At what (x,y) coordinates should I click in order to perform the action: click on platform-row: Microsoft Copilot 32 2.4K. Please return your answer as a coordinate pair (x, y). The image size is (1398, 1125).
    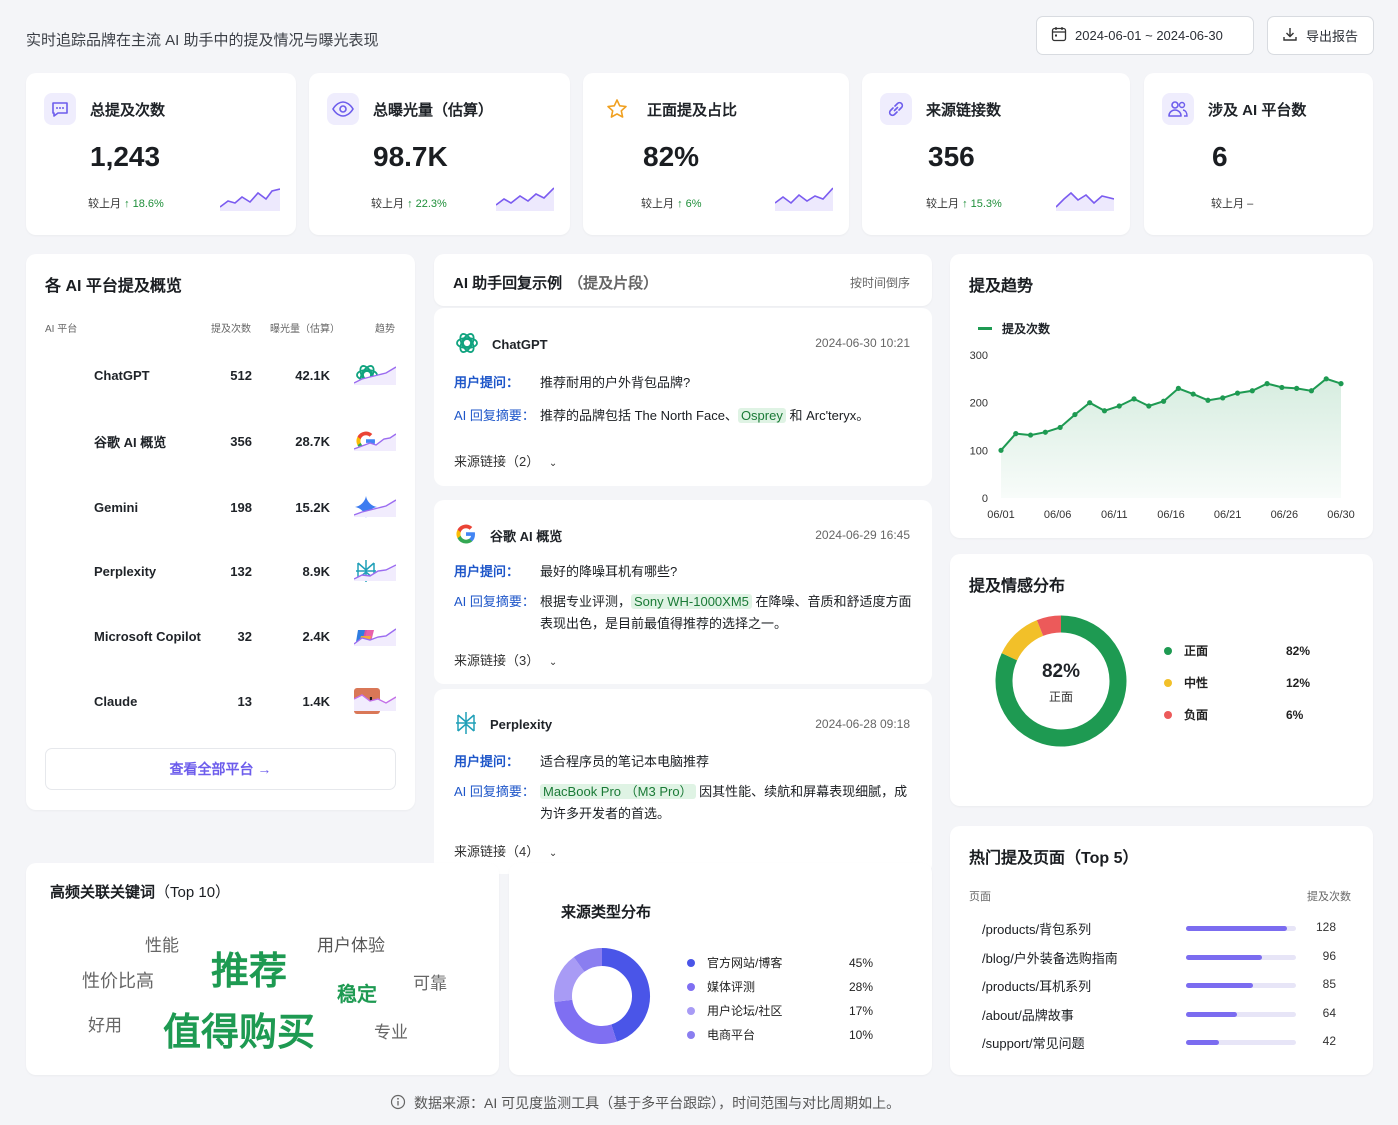
    Looking at the image, I should click on (221, 636).